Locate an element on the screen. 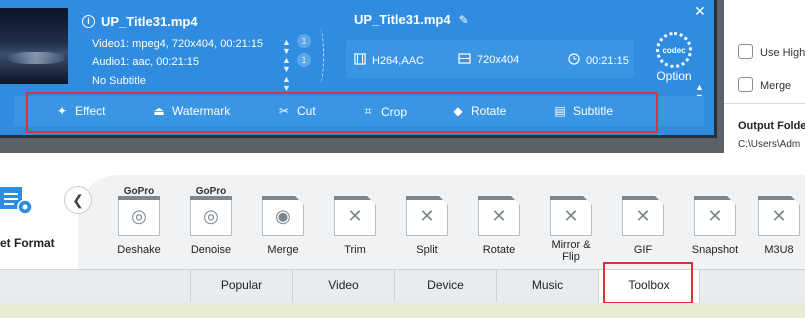  use-high-label: Use High is located at coordinates (782, 53).